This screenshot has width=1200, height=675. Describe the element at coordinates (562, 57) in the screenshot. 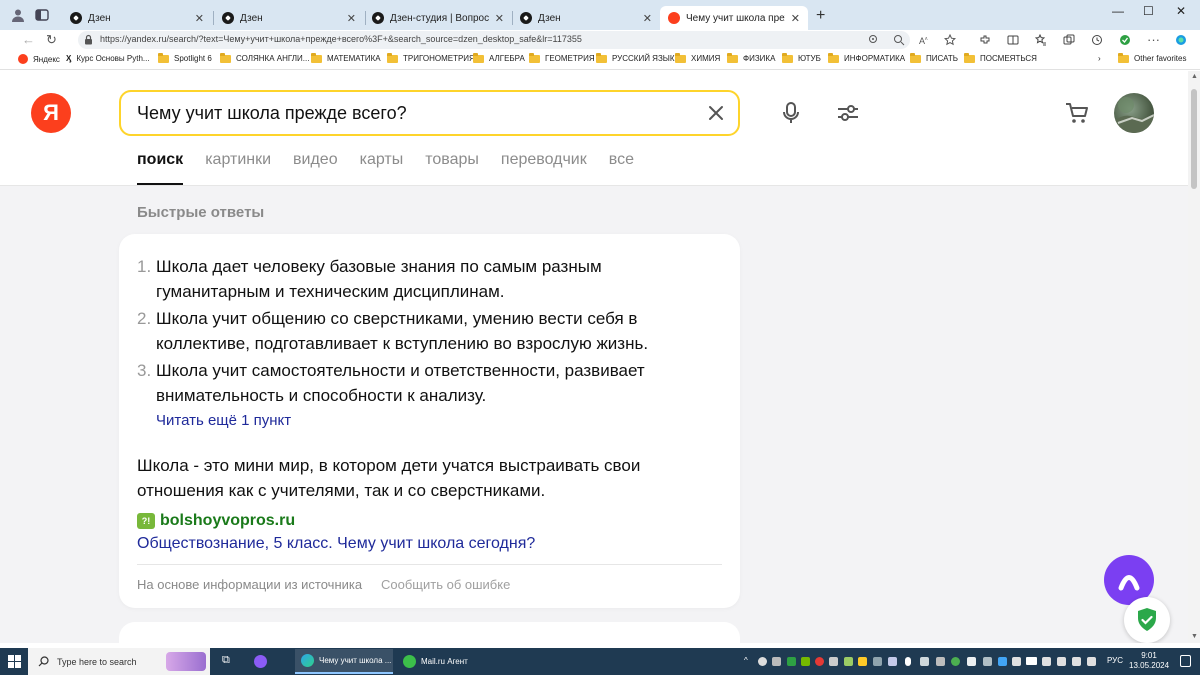

I see `bookmark-folder: ГЕОМЕТРИЯ` at that location.